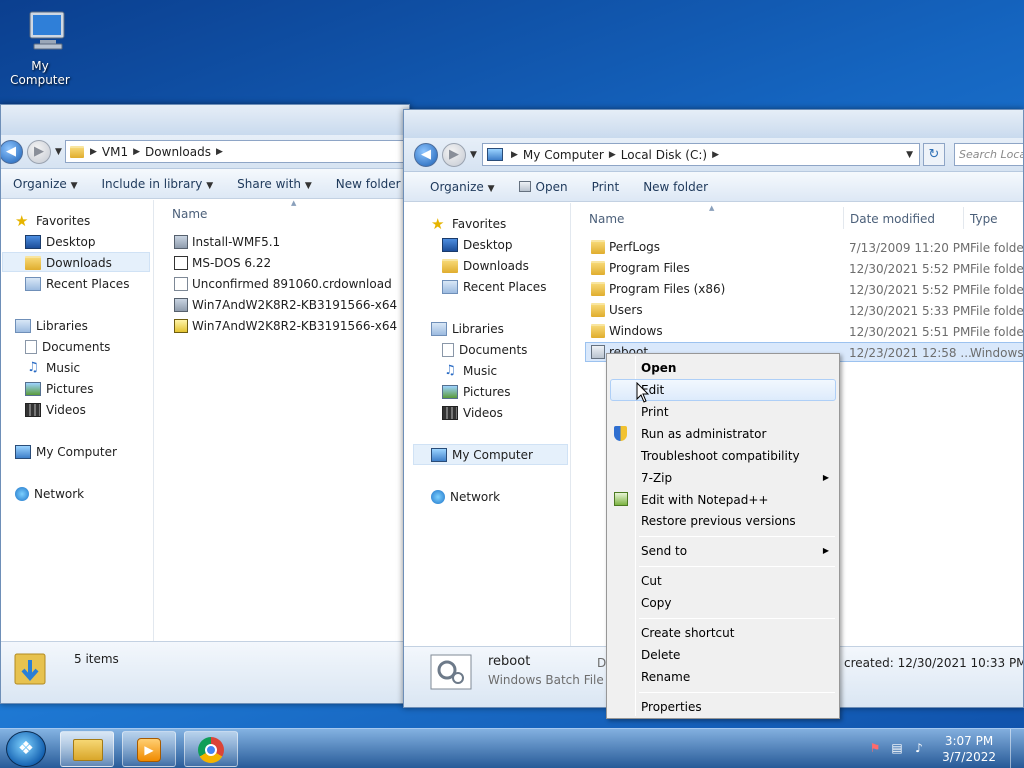 The image size is (1024, 768). Describe the element at coordinates (665, 677) in the screenshot. I see `menu-item-rename: Rename` at that location.